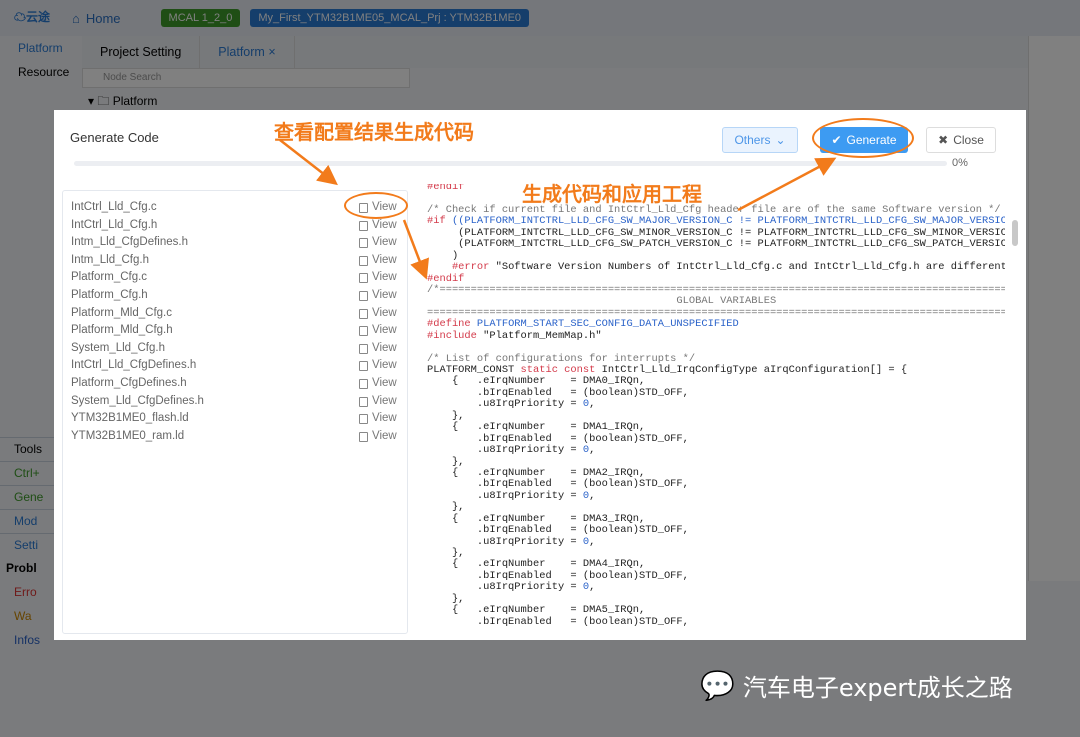 Image resolution: width=1080 pixels, height=737 pixels. I want to click on progress-bar, so click(510, 163).